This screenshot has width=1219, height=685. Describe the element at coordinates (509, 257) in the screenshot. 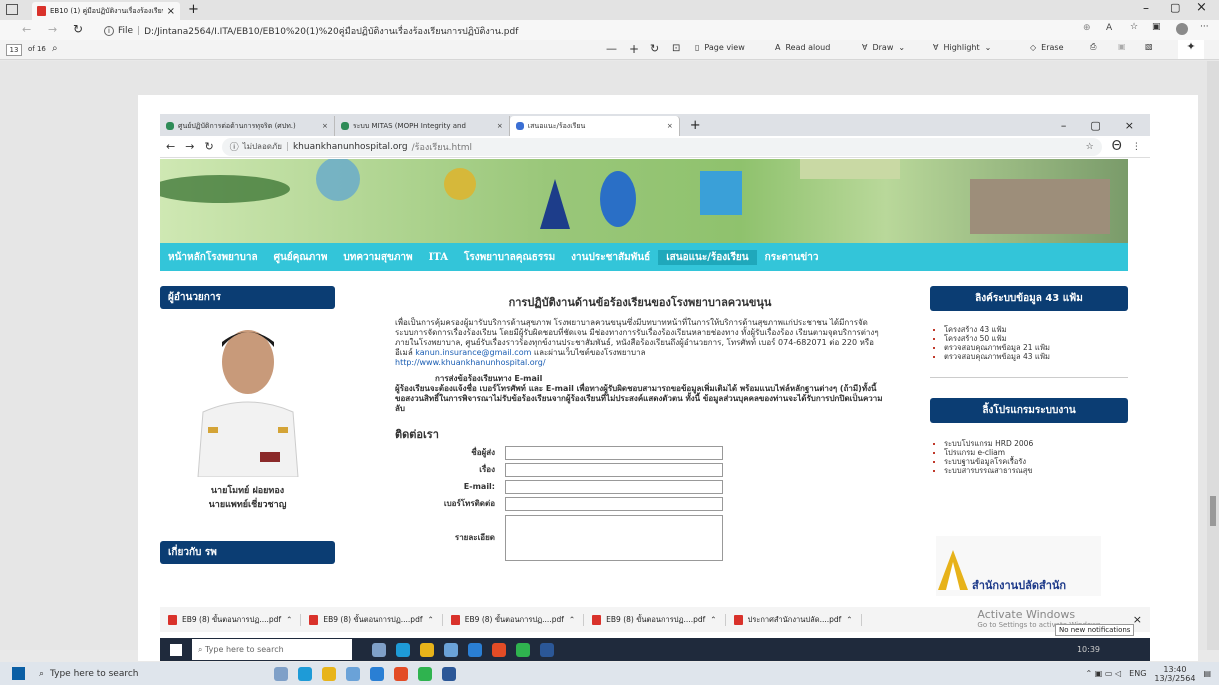

I see `nav-item-moral-hospital: โรงพยาบาลคุณธรรม` at that location.